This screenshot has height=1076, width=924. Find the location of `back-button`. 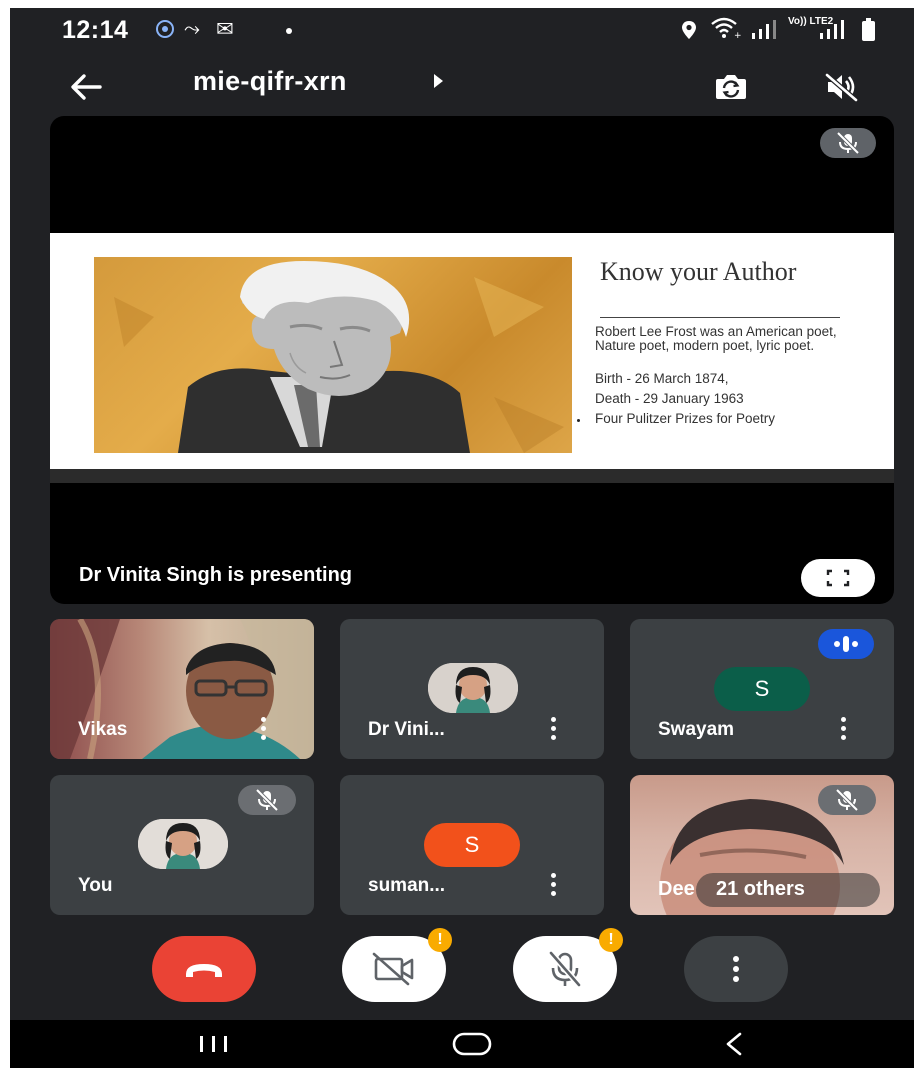

back-button is located at coordinates (87, 87).